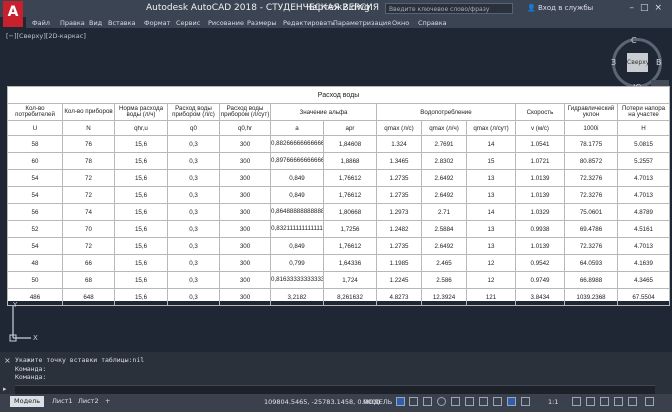 Image resolution: width=672 pixels, height=412 pixels. I want to click on snap-icon, so click(413, 401).